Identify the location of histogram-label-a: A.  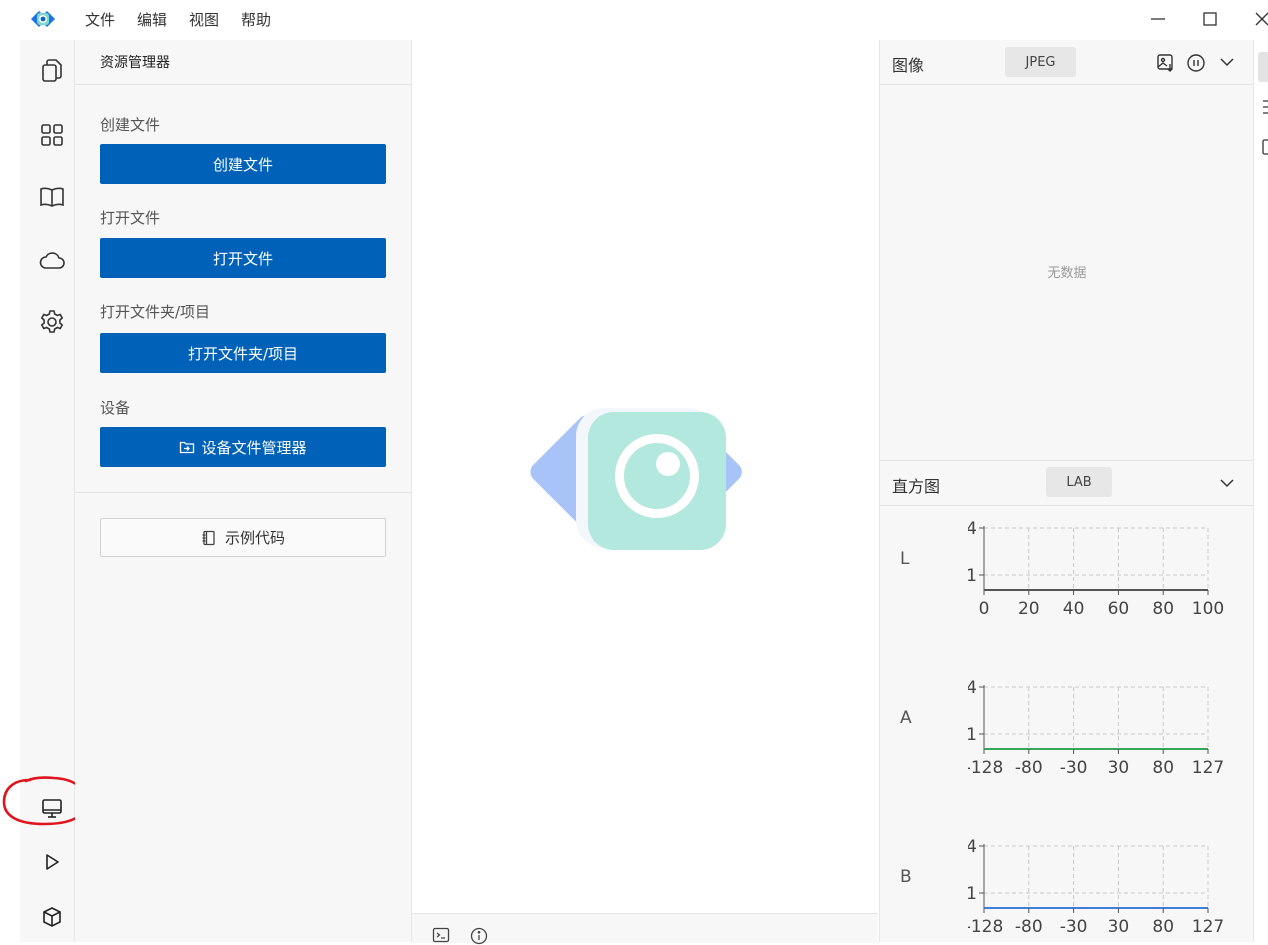
(906, 718).